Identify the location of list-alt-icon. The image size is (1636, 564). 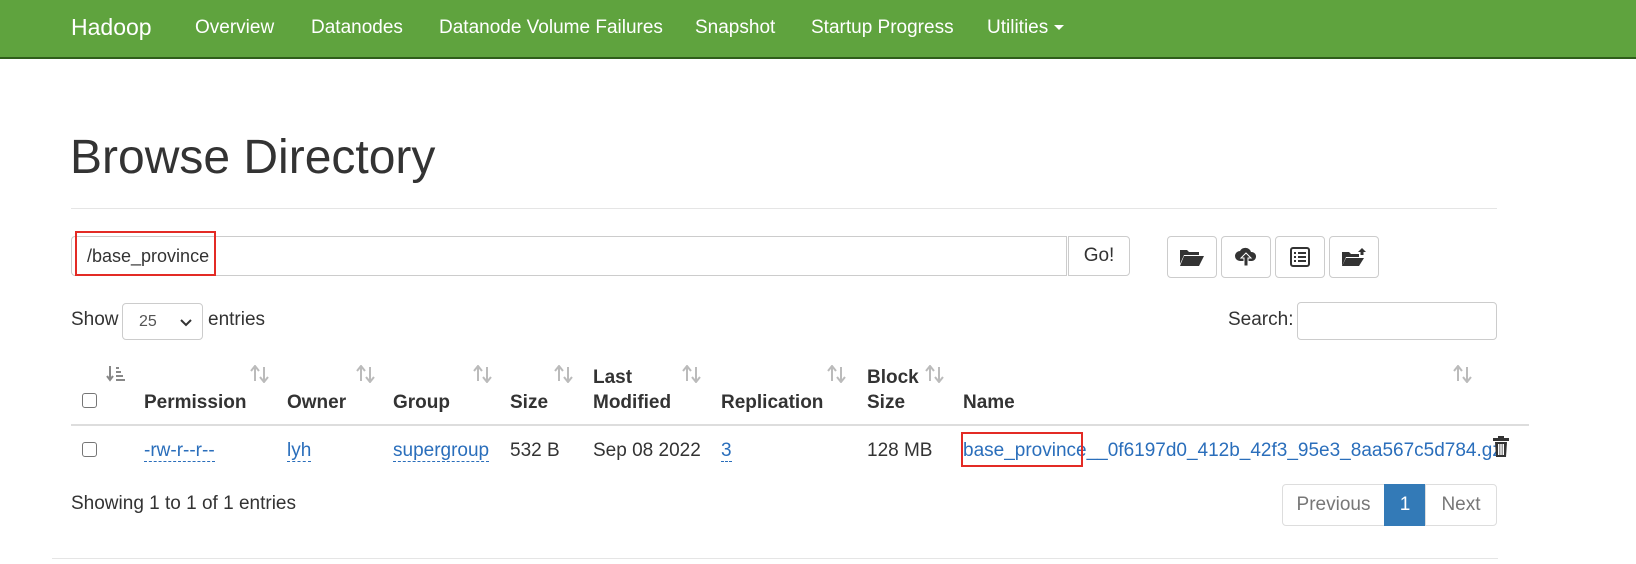
(1300, 257).